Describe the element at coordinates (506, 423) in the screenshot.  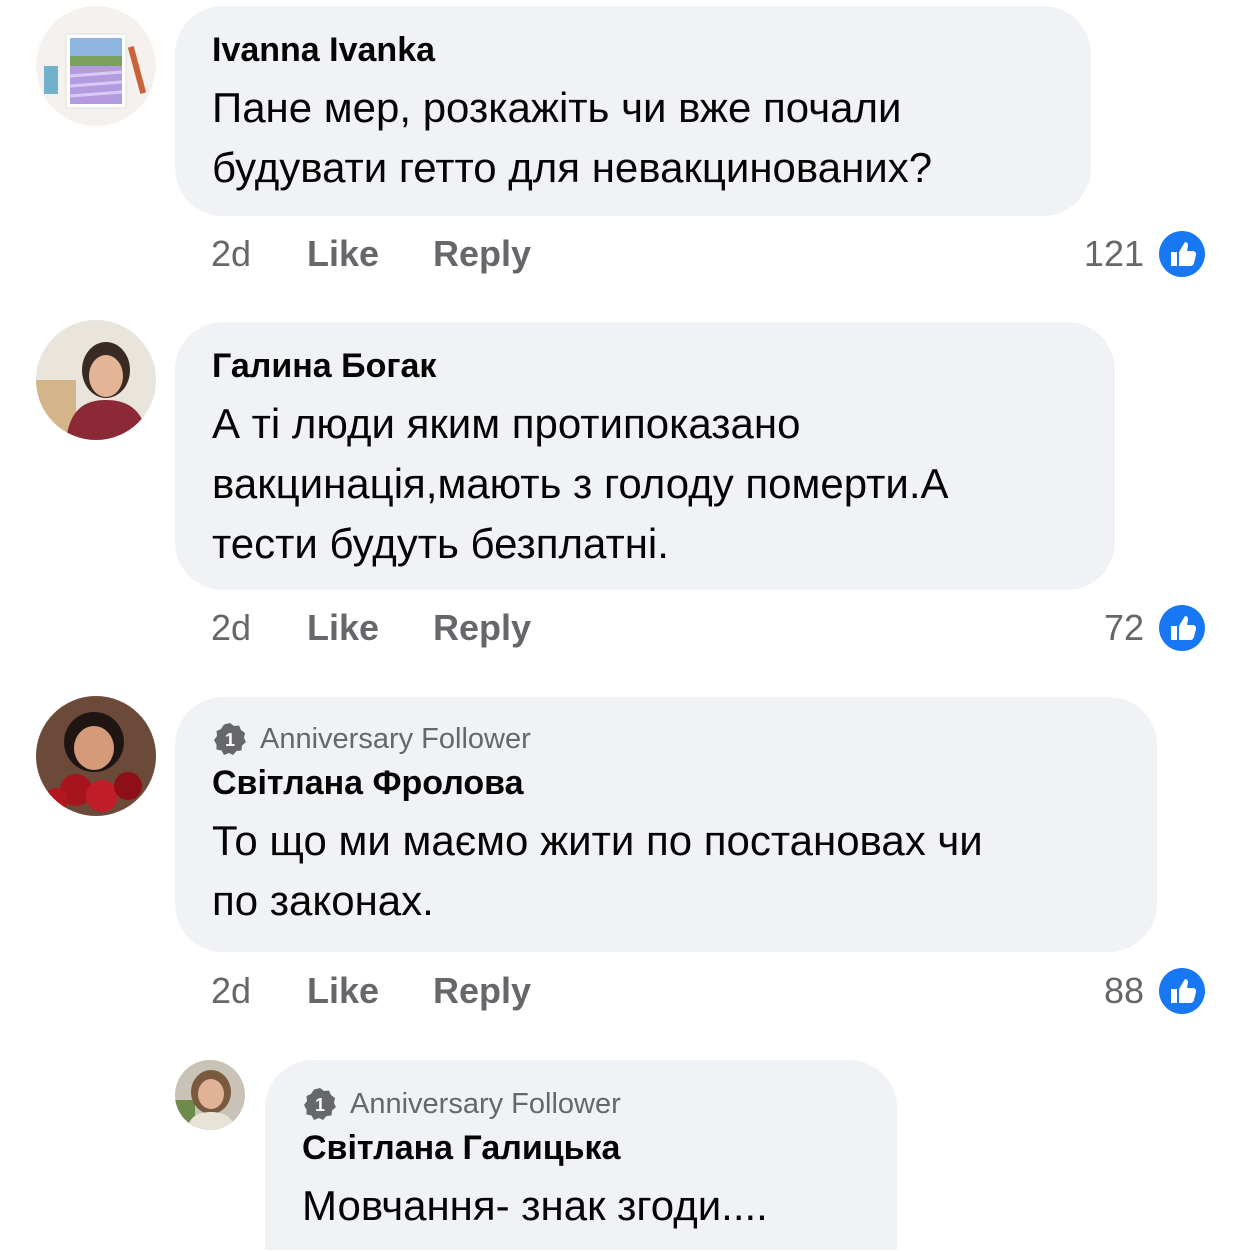
I see `comment-text-line: А ті люди яким протипоказано` at that location.